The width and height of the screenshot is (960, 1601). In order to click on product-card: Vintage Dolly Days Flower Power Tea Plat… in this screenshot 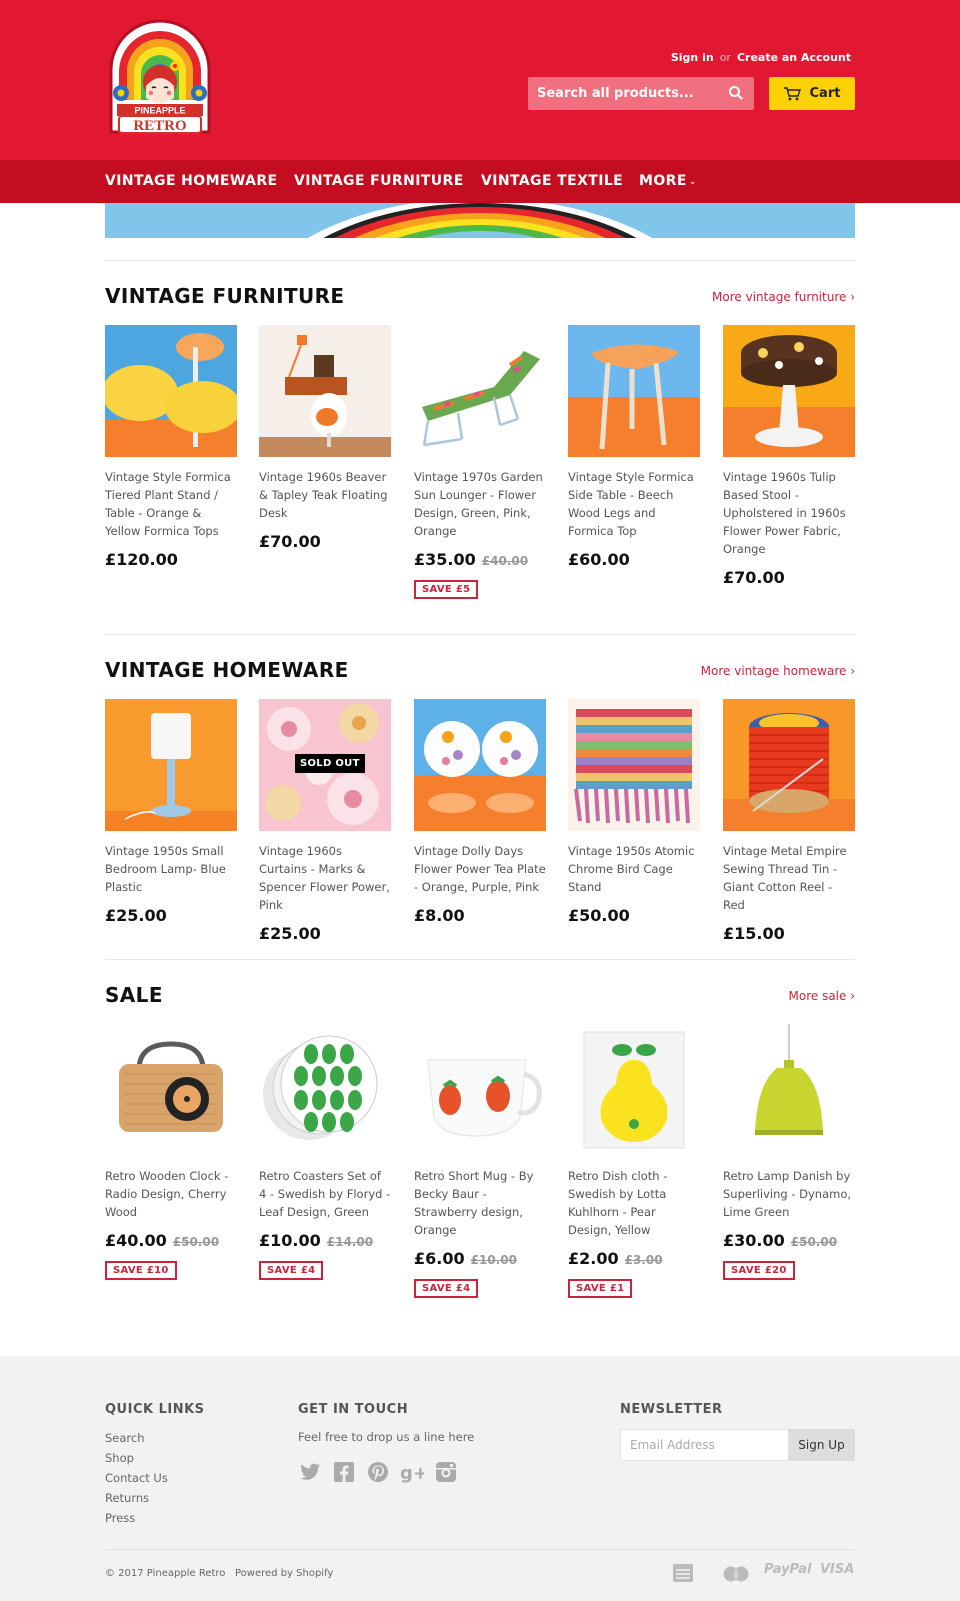, I will do `click(480, 812)`.